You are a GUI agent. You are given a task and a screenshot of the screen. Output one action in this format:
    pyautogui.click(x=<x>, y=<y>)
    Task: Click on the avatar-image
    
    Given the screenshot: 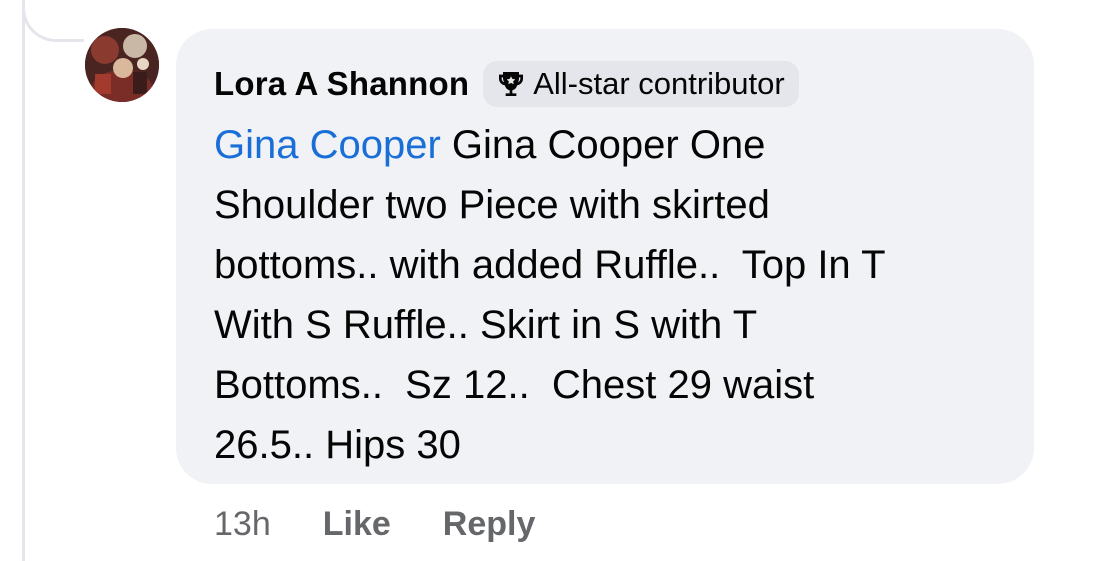 What is the action you would take?
    pyautogui.click(x=122, y=65)
    